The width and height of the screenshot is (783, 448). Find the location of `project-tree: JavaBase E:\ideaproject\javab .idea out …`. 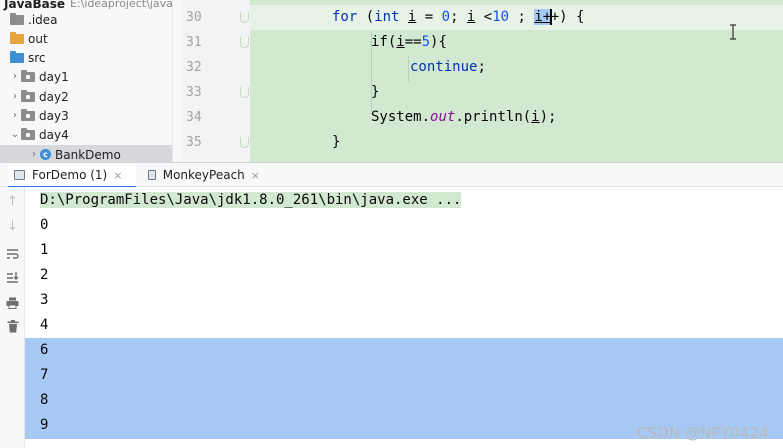

project-tree: JavaBase E:\ideaproject\javab .idea out … is located at coordinates (91, 81).